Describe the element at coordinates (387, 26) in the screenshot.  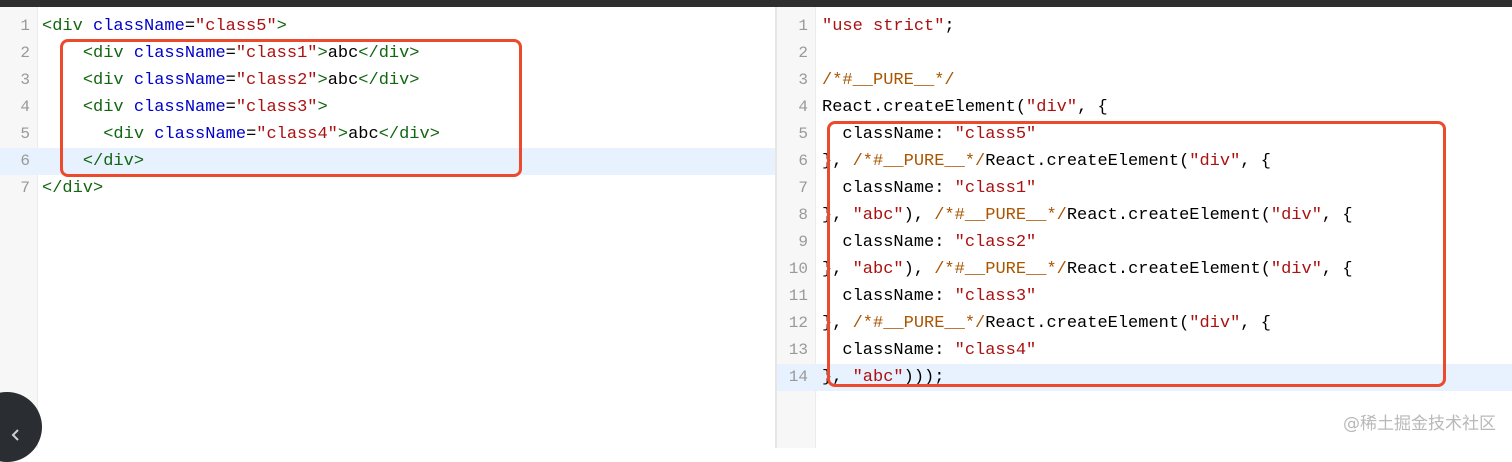
I see `code-line: 1 <div className="class5">` at that location.